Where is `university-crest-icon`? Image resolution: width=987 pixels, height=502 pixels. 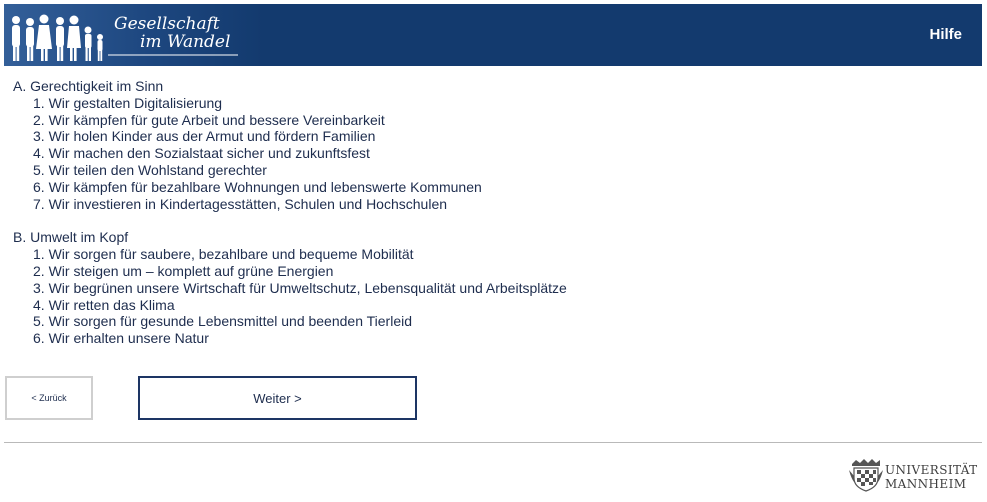 university-crest-icon is located at coordinates (866, 475).